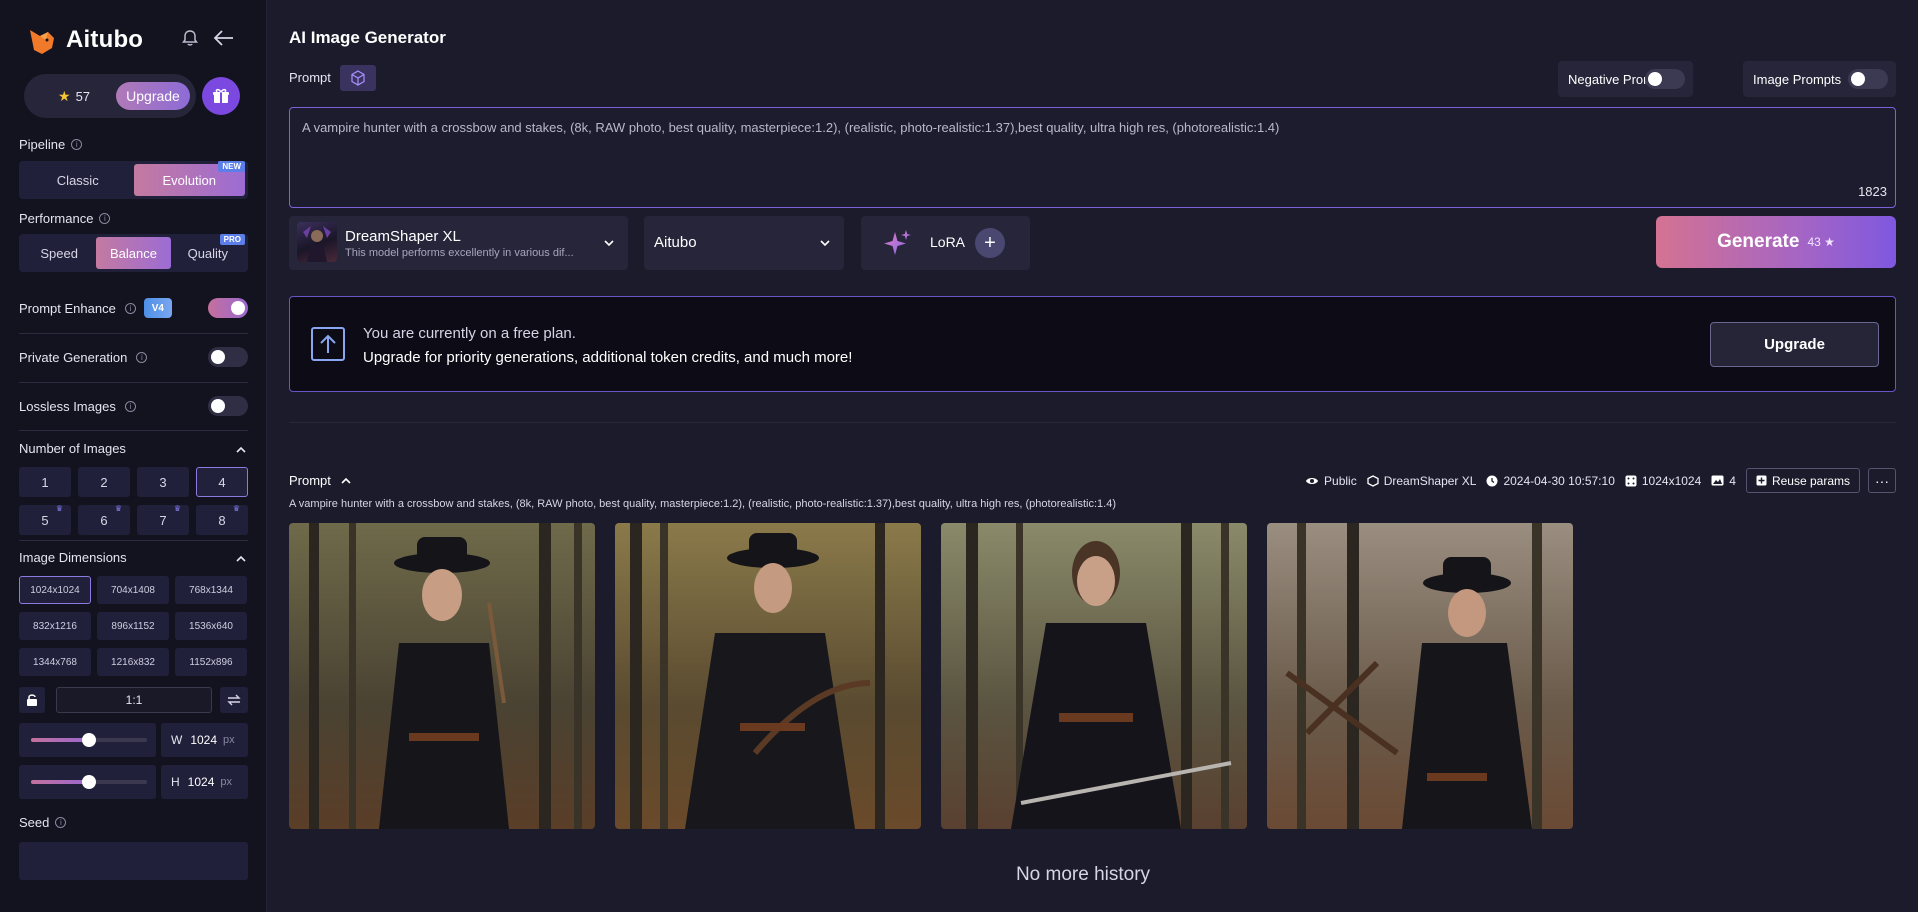 The width and height of the screenshot is (1918, 912). I want to click on app-name: Aitubo, so click(105, 39).